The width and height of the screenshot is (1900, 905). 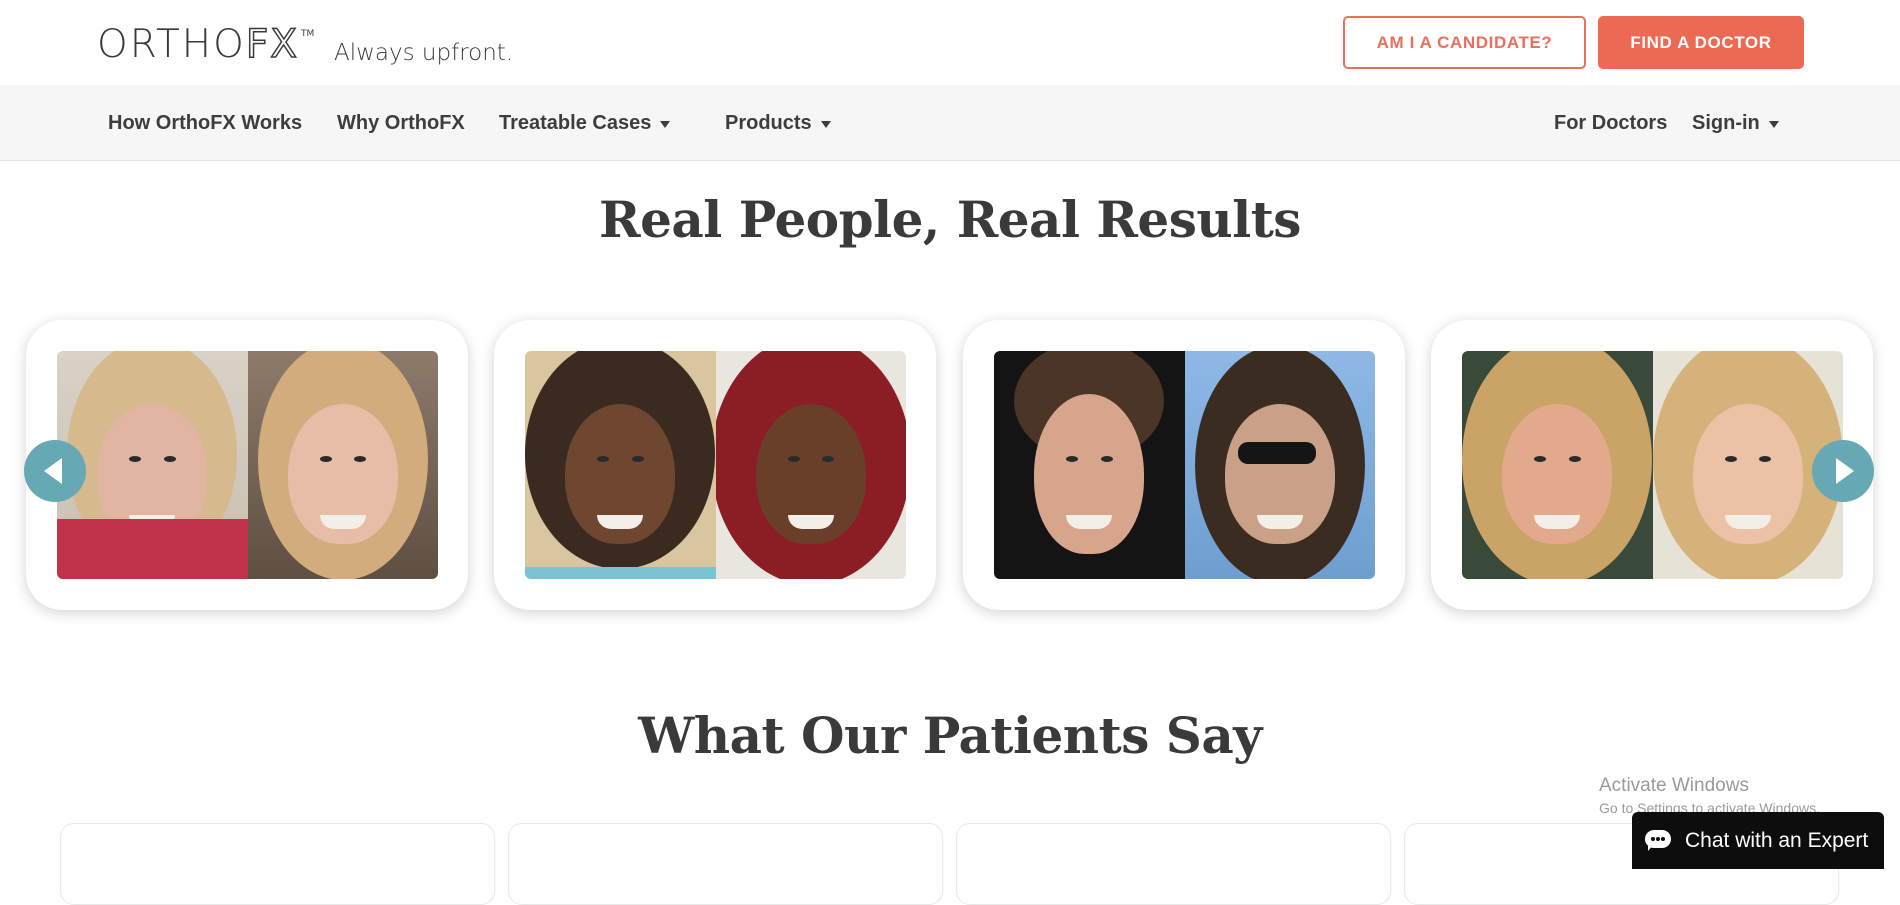 I want to click on orthofx-logo: ORTHO FX TM, so click(x=206, y=44).